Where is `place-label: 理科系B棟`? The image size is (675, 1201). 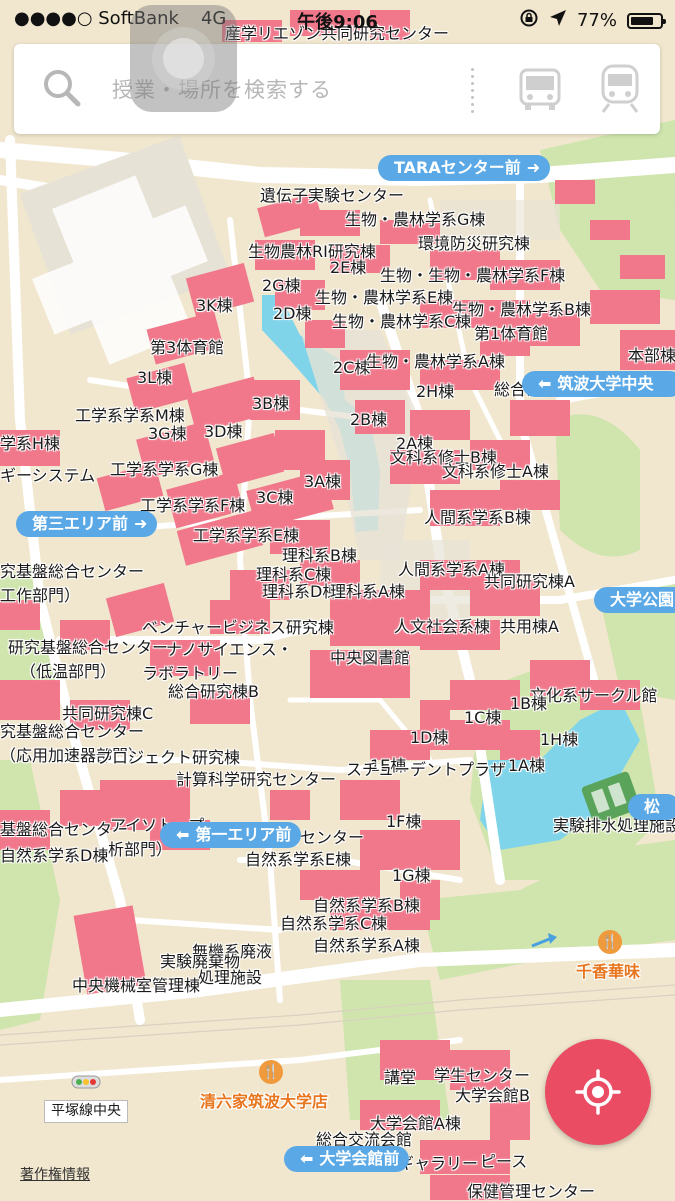
place-label: 理科系B棟 is located at coordinates (319, 555).